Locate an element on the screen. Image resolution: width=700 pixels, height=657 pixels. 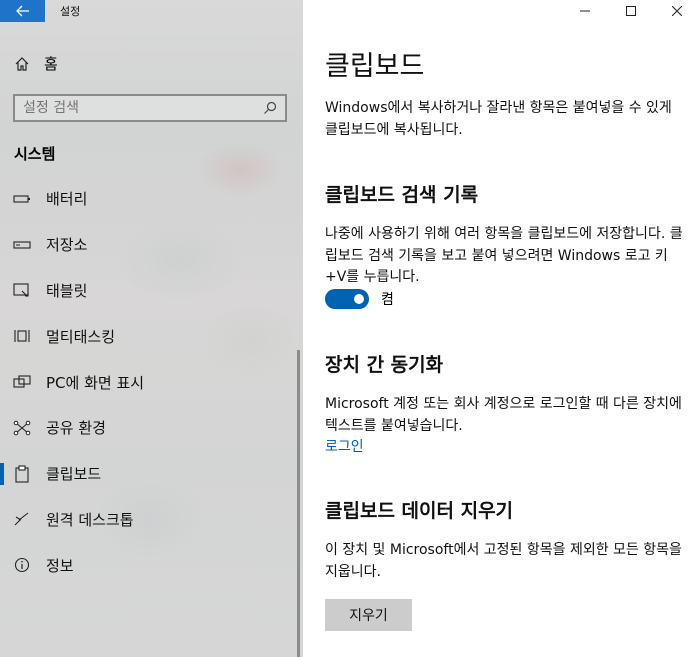
maximize-icon is located at coordinates (631, 11).